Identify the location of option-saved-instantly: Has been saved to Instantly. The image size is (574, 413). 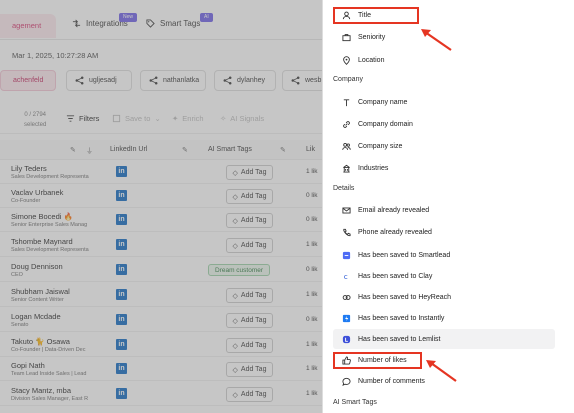
(444, 318).